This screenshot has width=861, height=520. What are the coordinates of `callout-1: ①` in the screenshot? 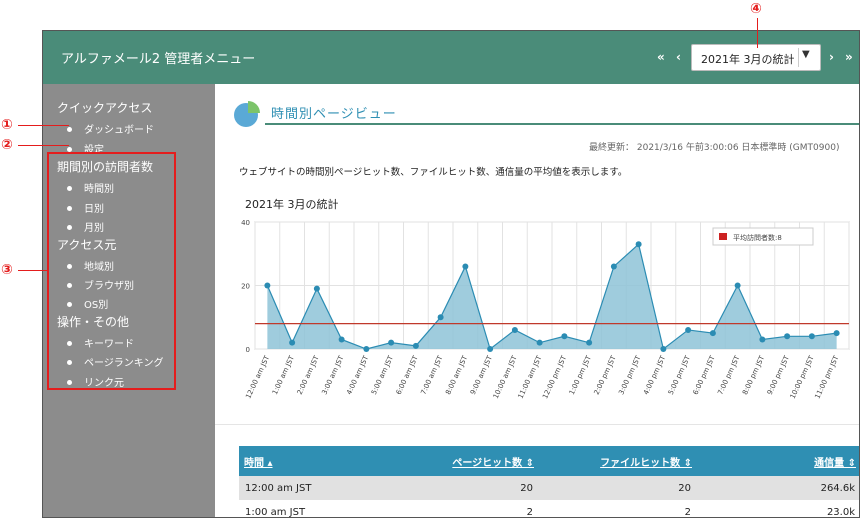 It's located at (7, 125).